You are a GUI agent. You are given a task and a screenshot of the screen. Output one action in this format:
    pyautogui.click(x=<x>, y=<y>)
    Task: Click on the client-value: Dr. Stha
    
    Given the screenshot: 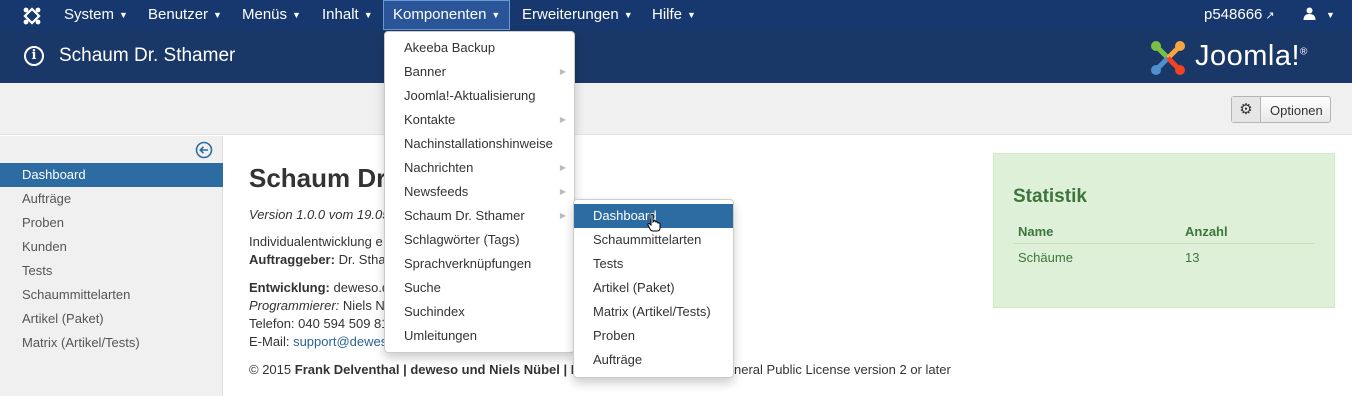 What is the action you would take?
    pyautogui.click(x=362, y=259)
    